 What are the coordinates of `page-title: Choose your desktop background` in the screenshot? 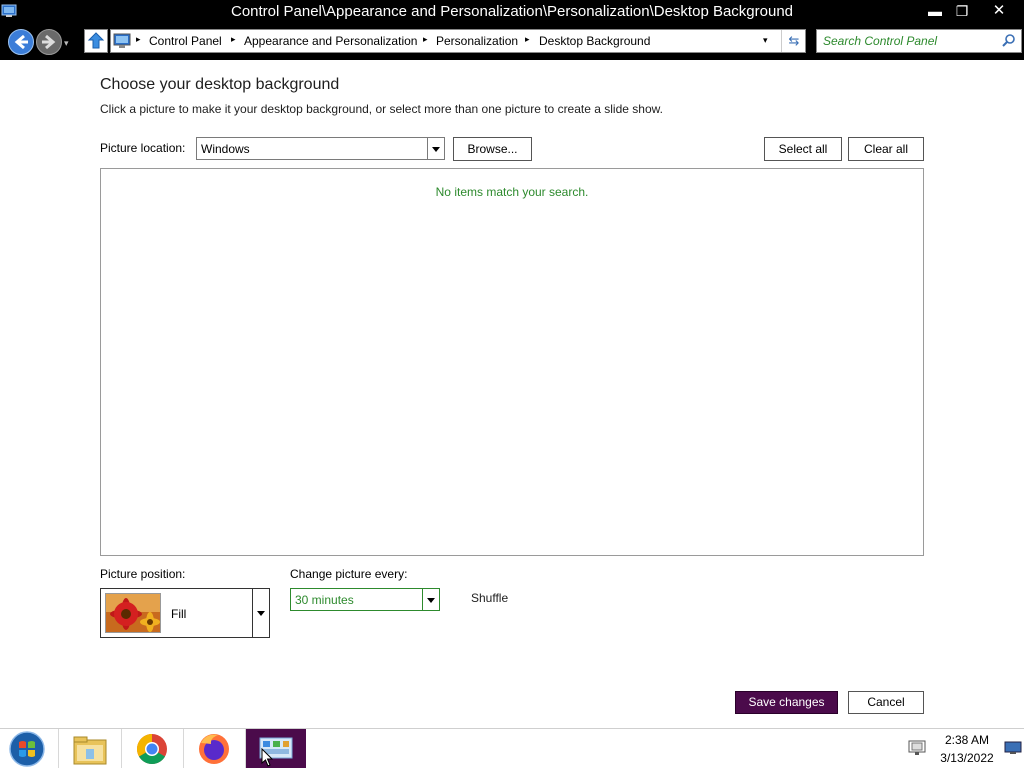 It's located at (220, 84).